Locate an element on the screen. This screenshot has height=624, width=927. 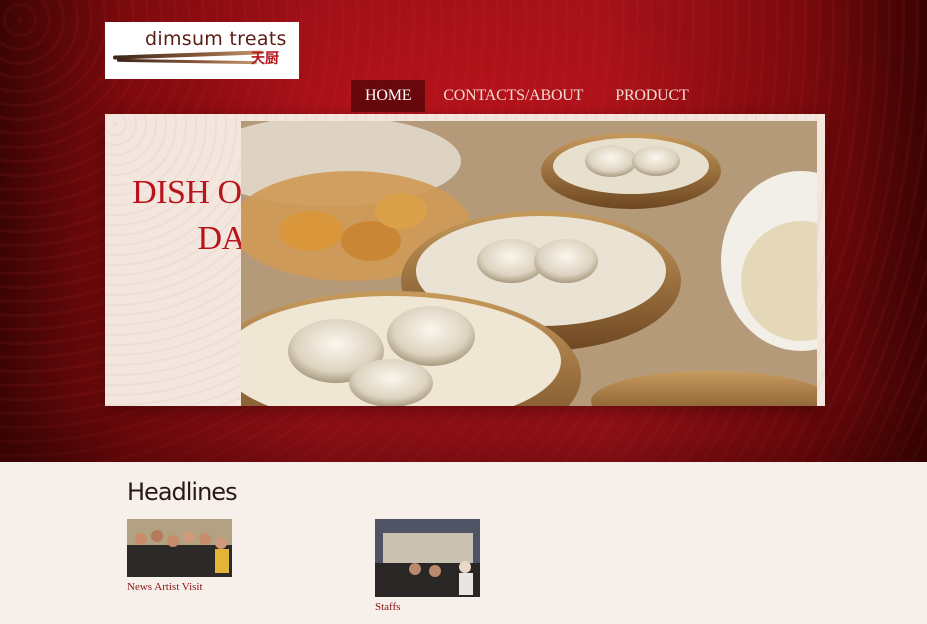
staff-photo-illustration is located at coordinates (427, 558).